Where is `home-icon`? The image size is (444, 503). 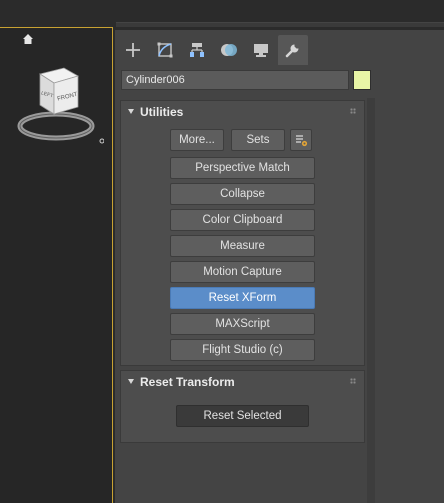 home-icon is located at coordinates (28, 39).